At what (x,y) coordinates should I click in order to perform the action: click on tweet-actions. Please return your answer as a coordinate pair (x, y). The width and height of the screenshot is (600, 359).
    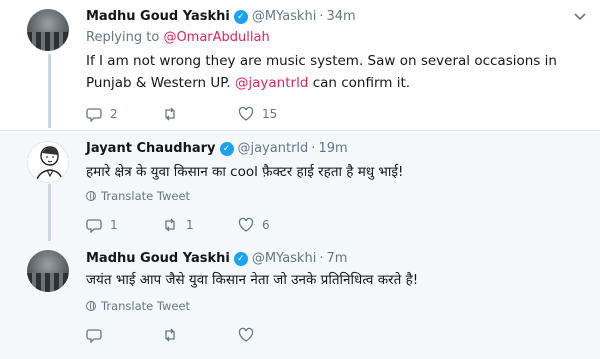
    Looking at the image, I should click on (200, 335).